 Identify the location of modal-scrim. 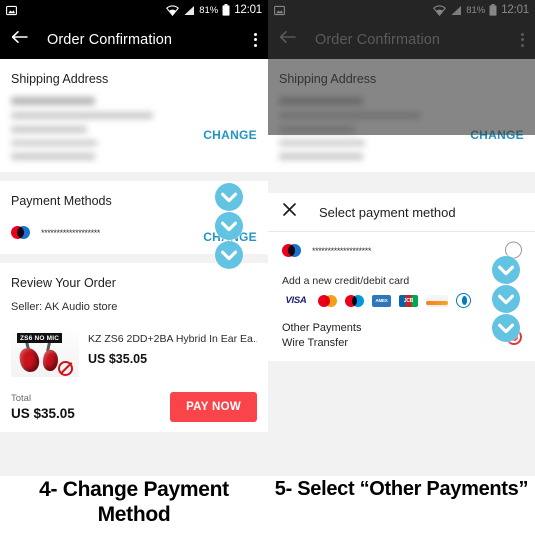
(401, 67).